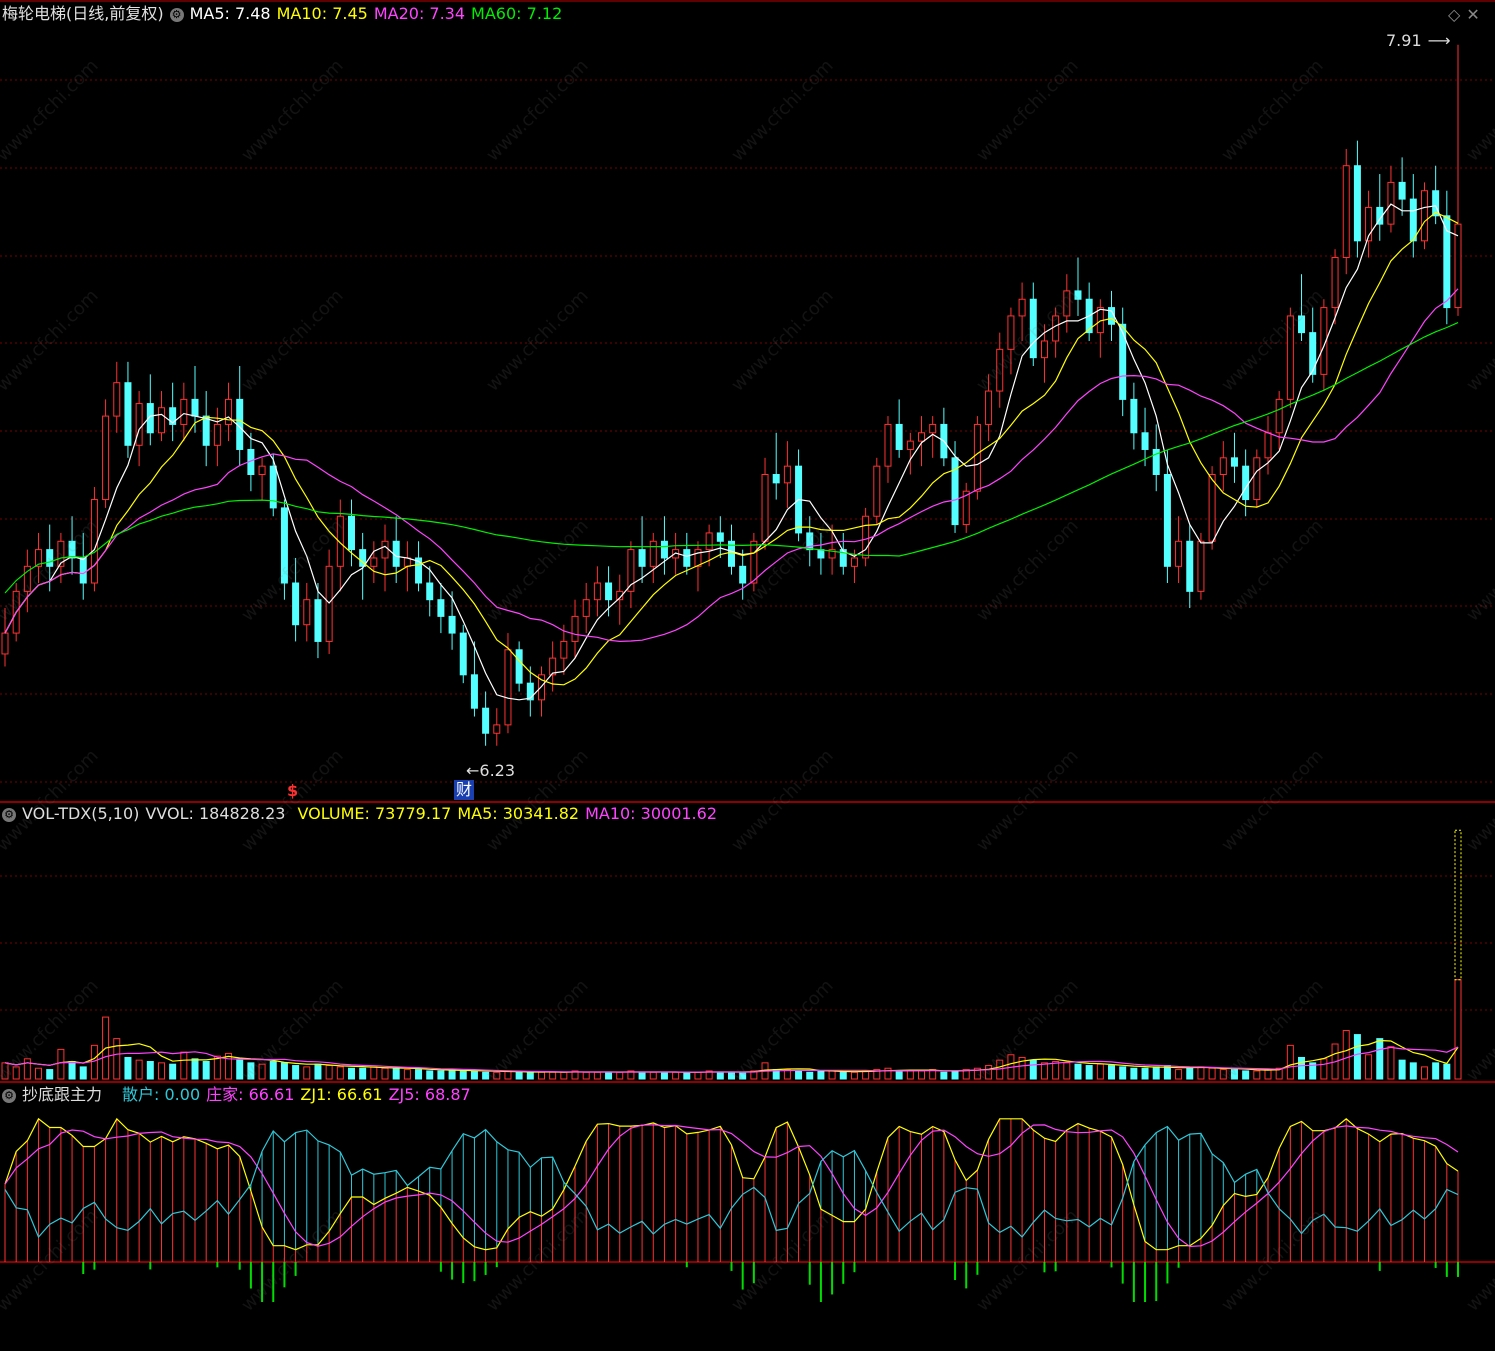  What do you see at coordinates (322, 13) in the screenshot?
I see `ma10-label: MA10: 7.45` at bounding box center [322, 13].